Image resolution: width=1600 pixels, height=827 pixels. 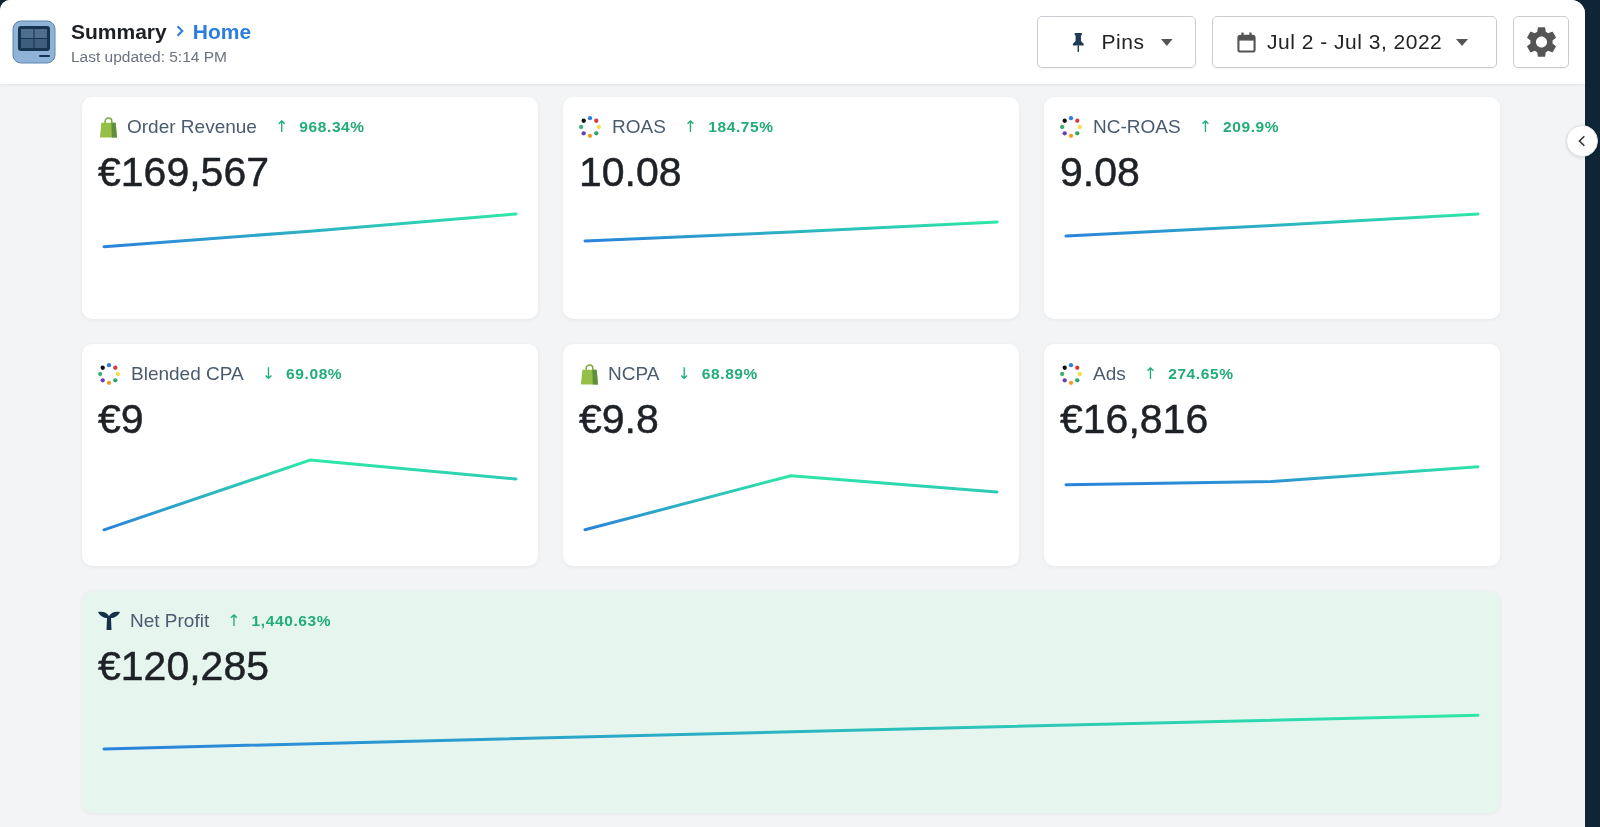 What do you see at coordinates (314, 374) in the screenshot?
I see `change-percent: 69.08%` at bounding box center [314, 374].